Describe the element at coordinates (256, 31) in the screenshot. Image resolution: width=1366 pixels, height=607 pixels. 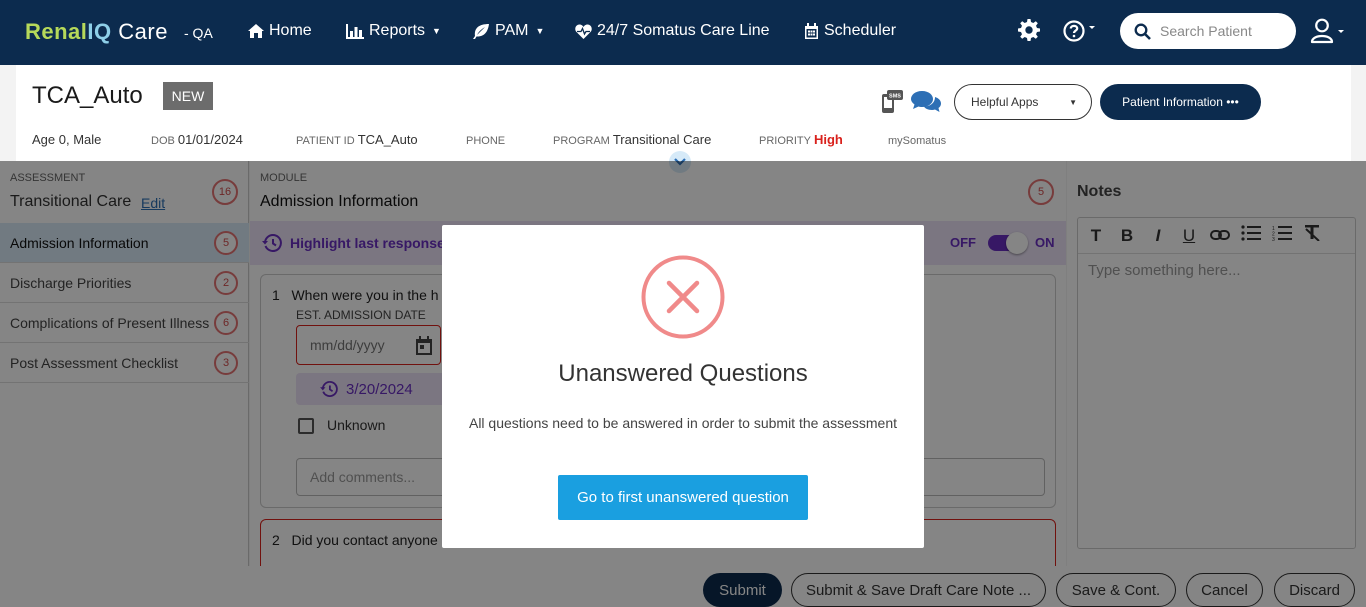
I see `home-icon` at that location.